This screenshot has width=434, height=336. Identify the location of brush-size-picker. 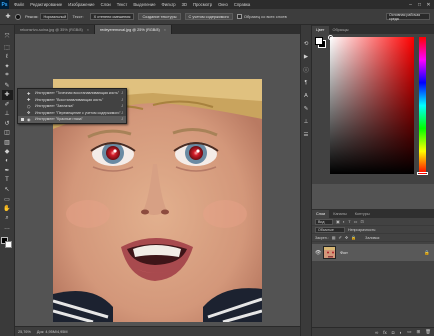
(18, 17).